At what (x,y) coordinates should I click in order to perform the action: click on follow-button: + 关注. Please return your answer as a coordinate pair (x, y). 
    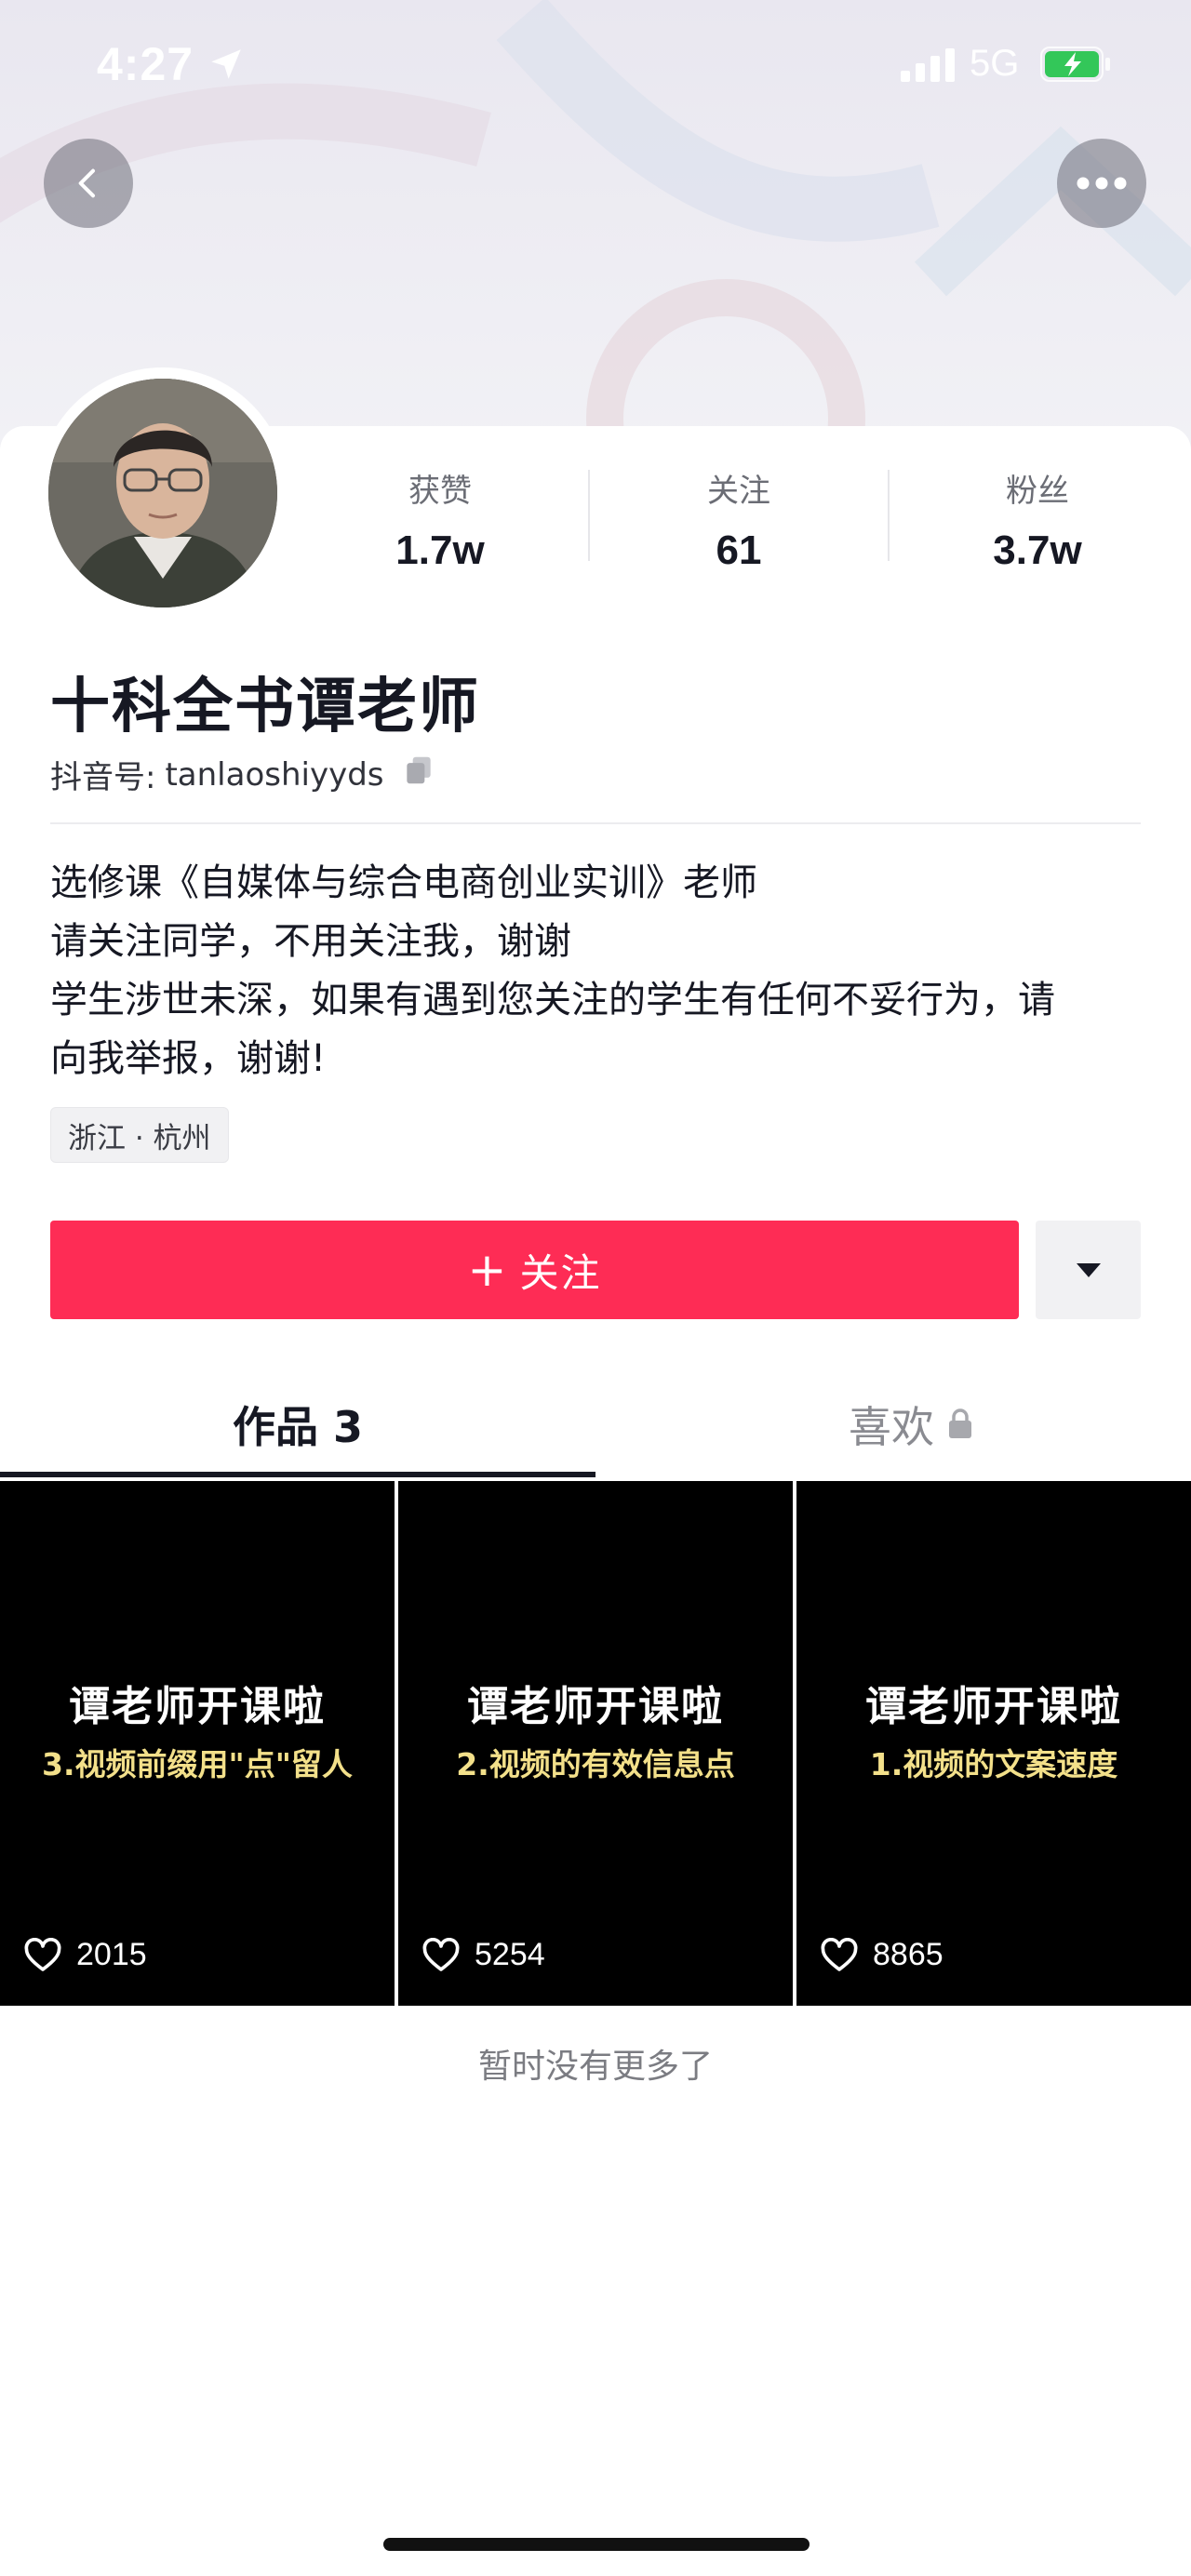
    Looking at the image, I should click on (534, 1270).